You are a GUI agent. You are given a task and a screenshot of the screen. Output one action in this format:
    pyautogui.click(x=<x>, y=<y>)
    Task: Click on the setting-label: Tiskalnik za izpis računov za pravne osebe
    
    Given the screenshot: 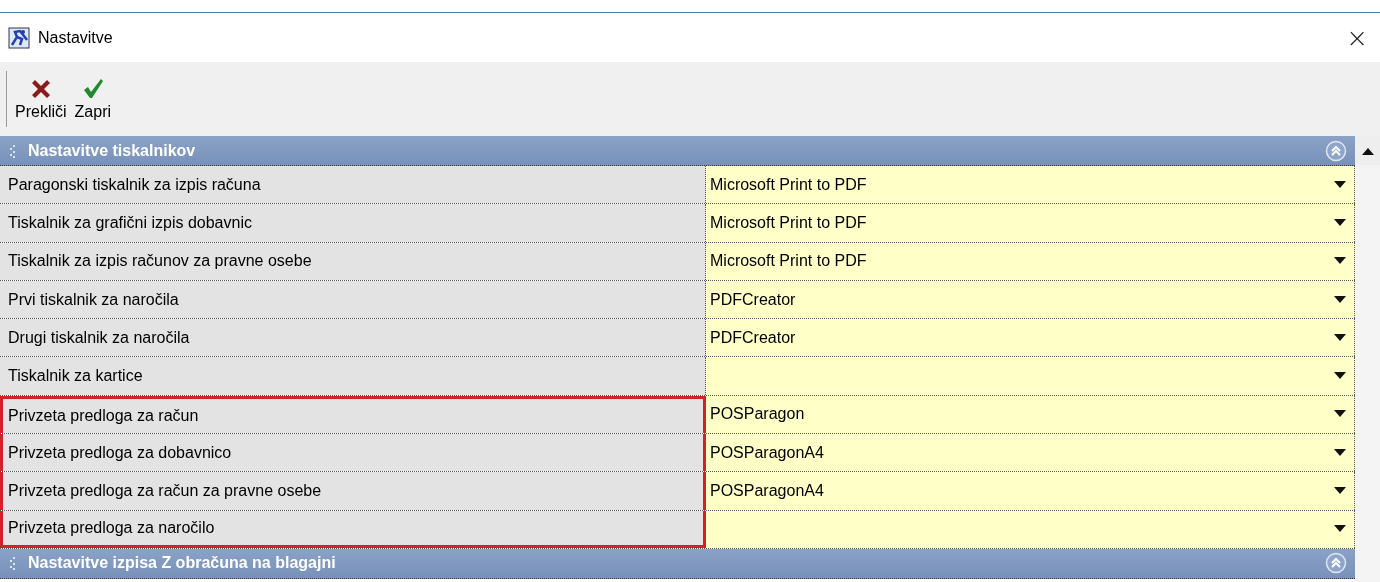 What is the action you would take?
    pyautogui.click(x=353, y=261)
    